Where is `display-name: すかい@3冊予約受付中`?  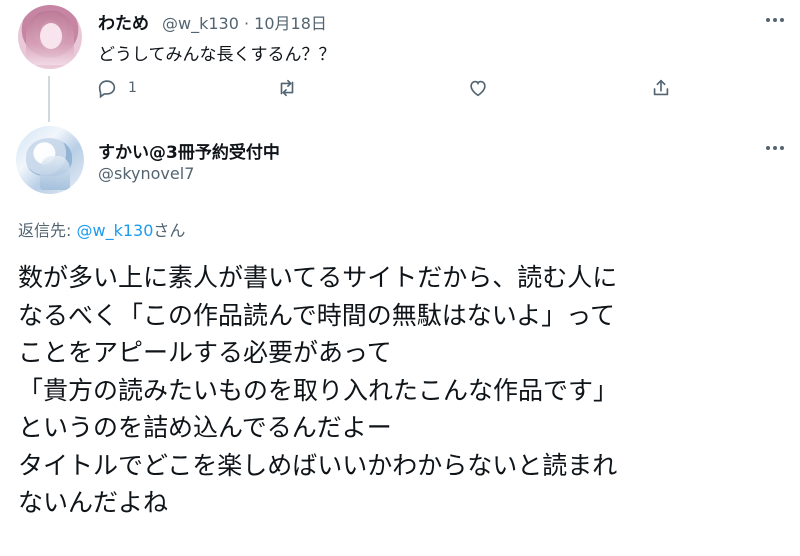 display-name: すかい@3冊予約受付中 is located at coordinates (189, 150).